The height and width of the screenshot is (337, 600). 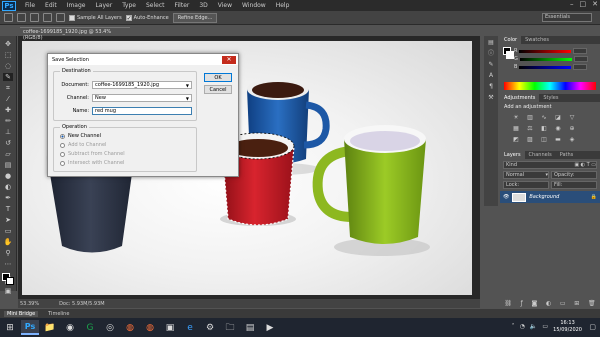 What do you see at coordinates (8, 220) in the screenshot?
I see `path-selection-icon: ➤` at bounding box center [8, 220].